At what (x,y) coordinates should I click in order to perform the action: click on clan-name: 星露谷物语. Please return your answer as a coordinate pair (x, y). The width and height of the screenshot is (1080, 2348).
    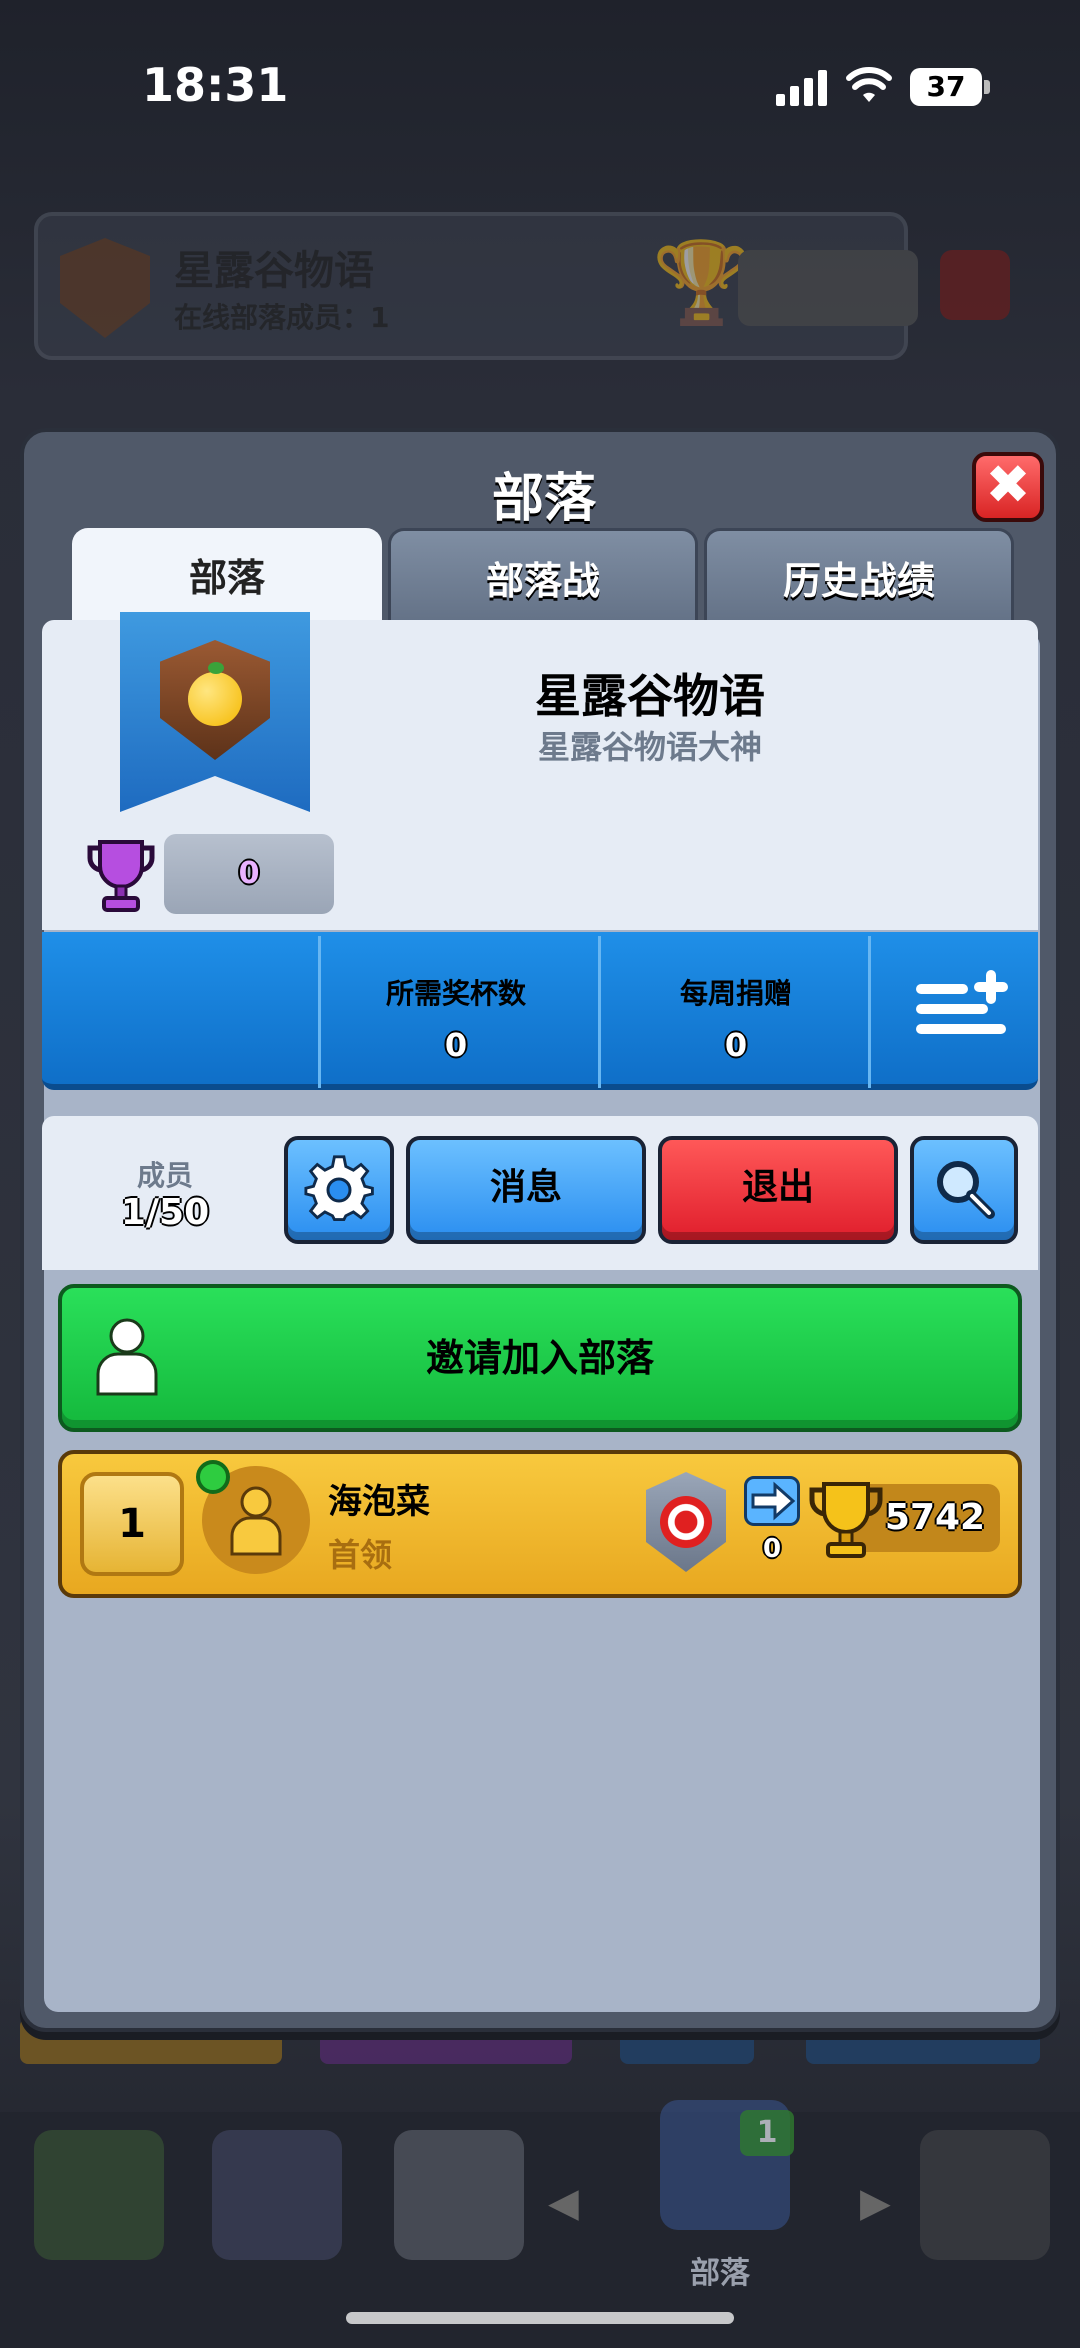
    Looking at the image, I should click on (650, 696).